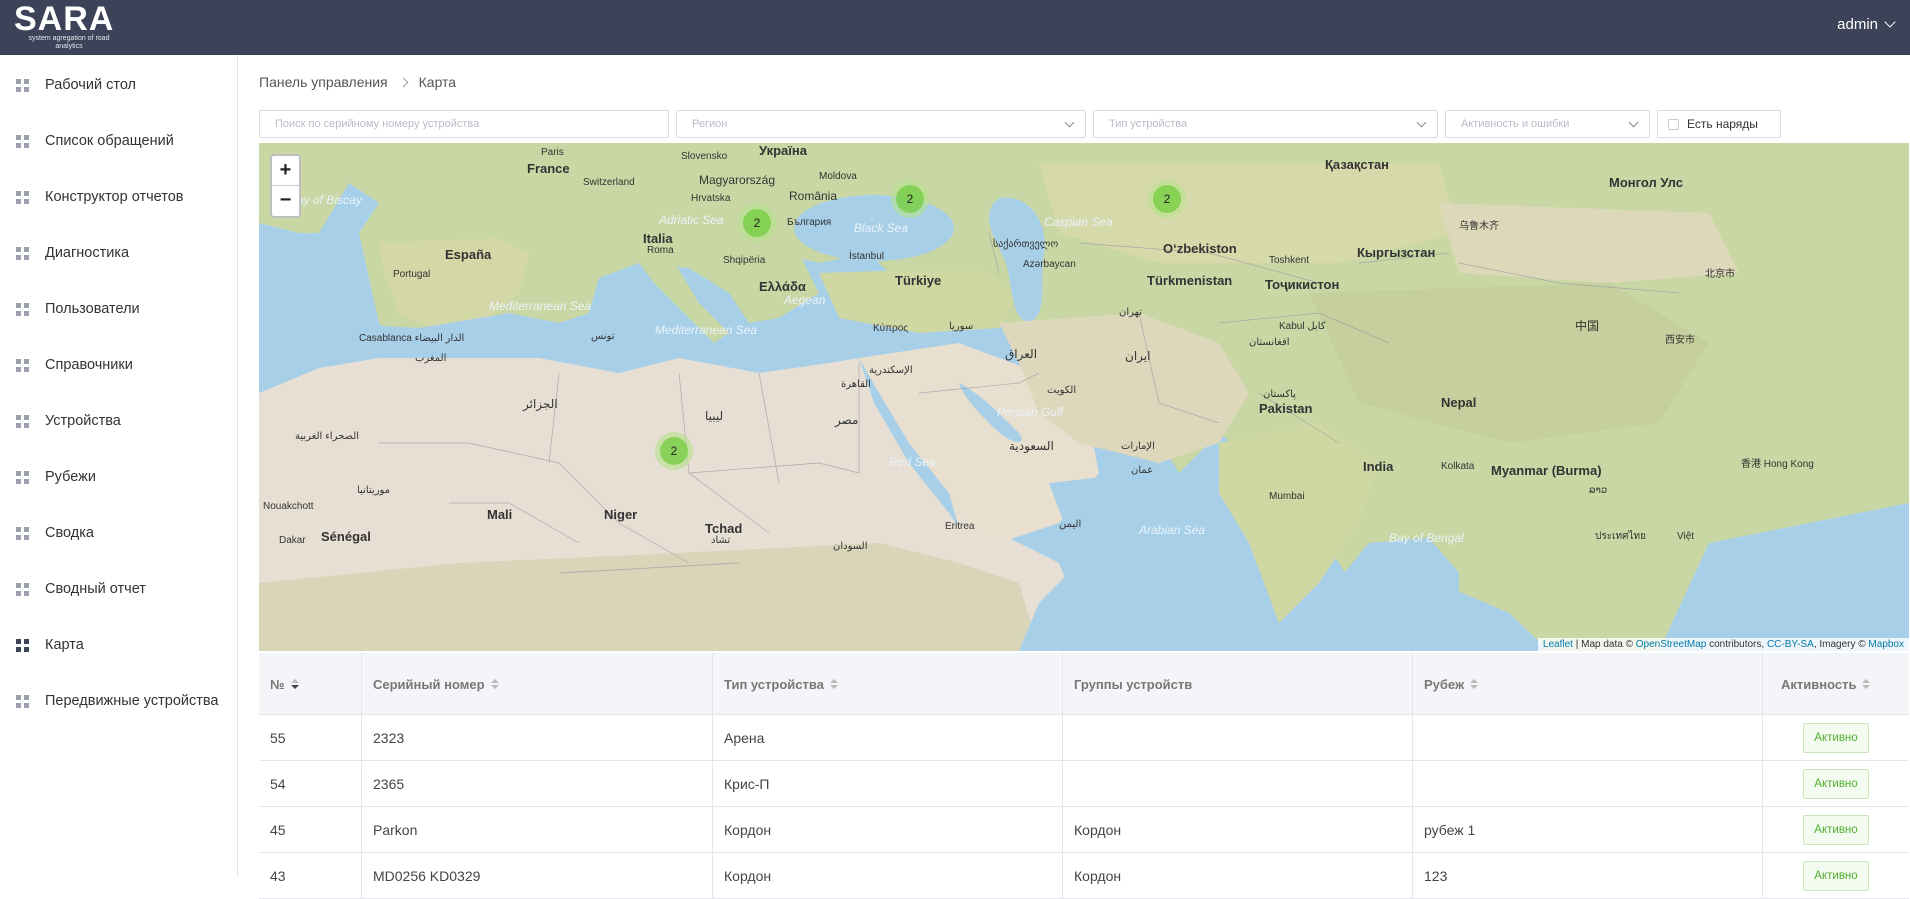 The width and height of the screenshot is (1910, 899). I want to click on cell-line, so click(1587, 784).